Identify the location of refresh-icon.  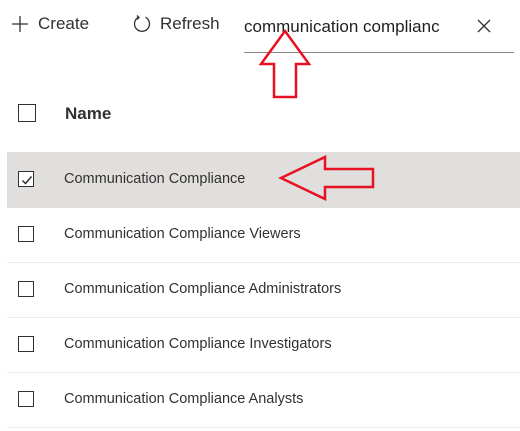
(142, 24).